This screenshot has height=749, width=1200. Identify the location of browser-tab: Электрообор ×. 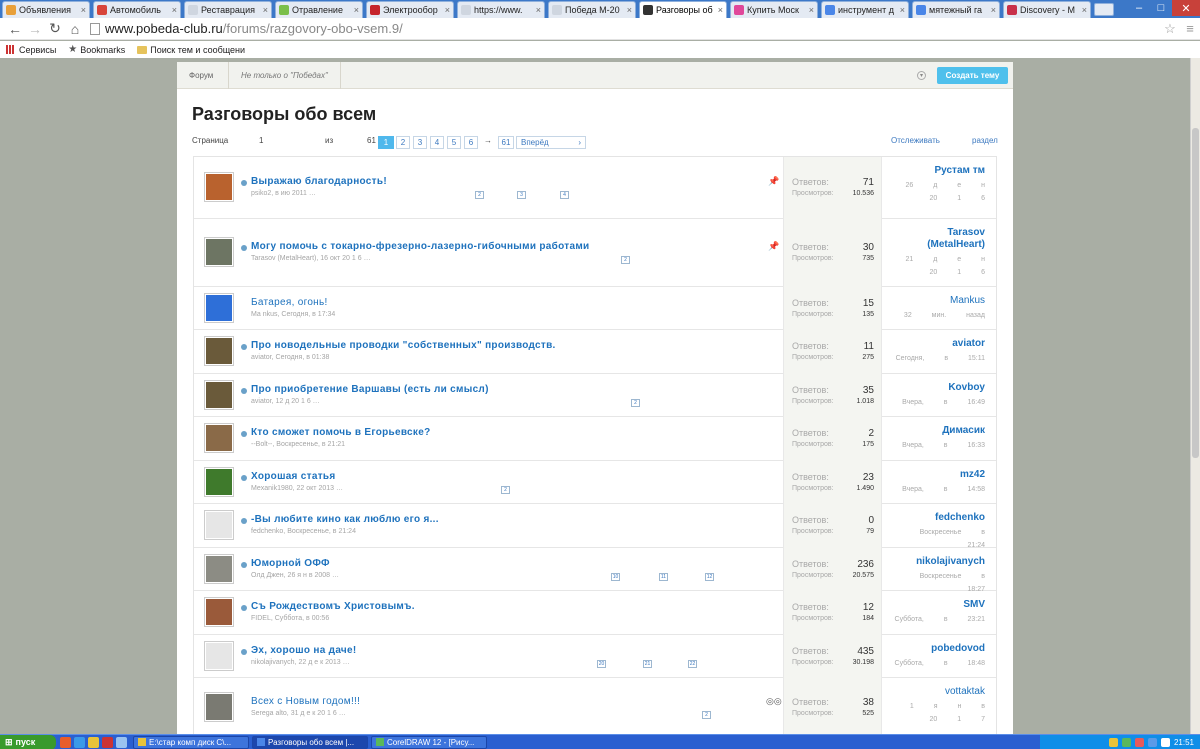
(410, 9).